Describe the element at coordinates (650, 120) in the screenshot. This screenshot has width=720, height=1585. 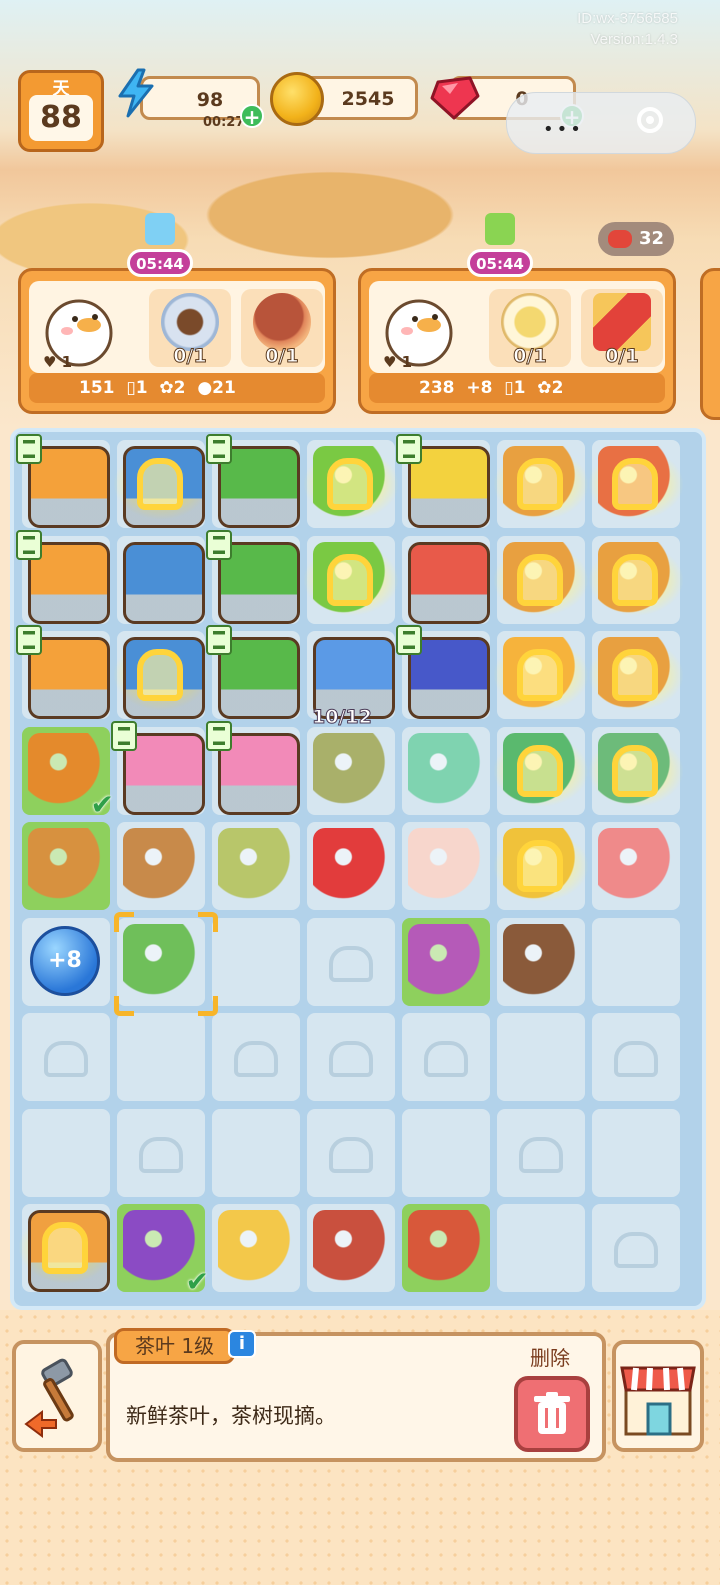
I see `close-mini-program-icon` at that location.